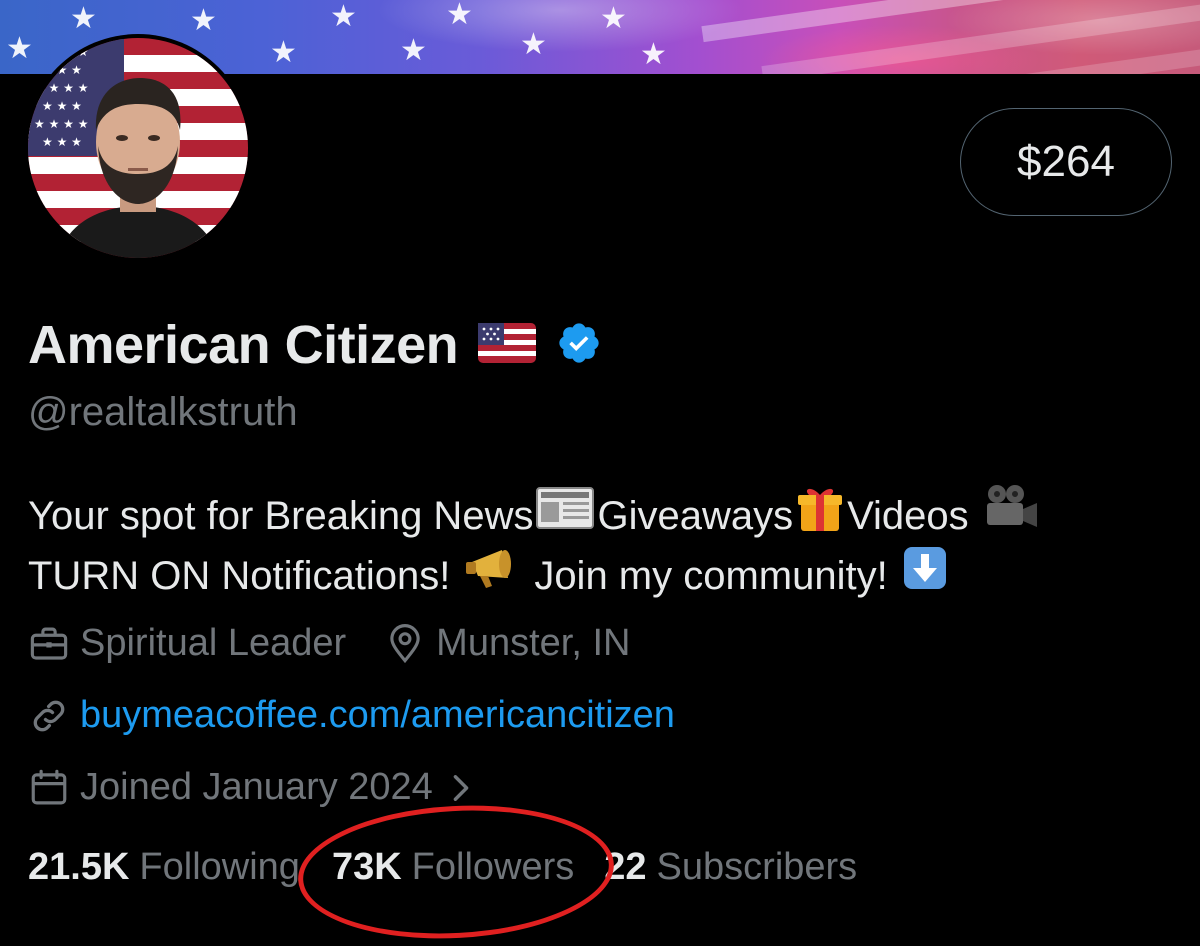 This screenshot has height=946, width=1200. I want to click on location-pin-icon, so click(405, 644).